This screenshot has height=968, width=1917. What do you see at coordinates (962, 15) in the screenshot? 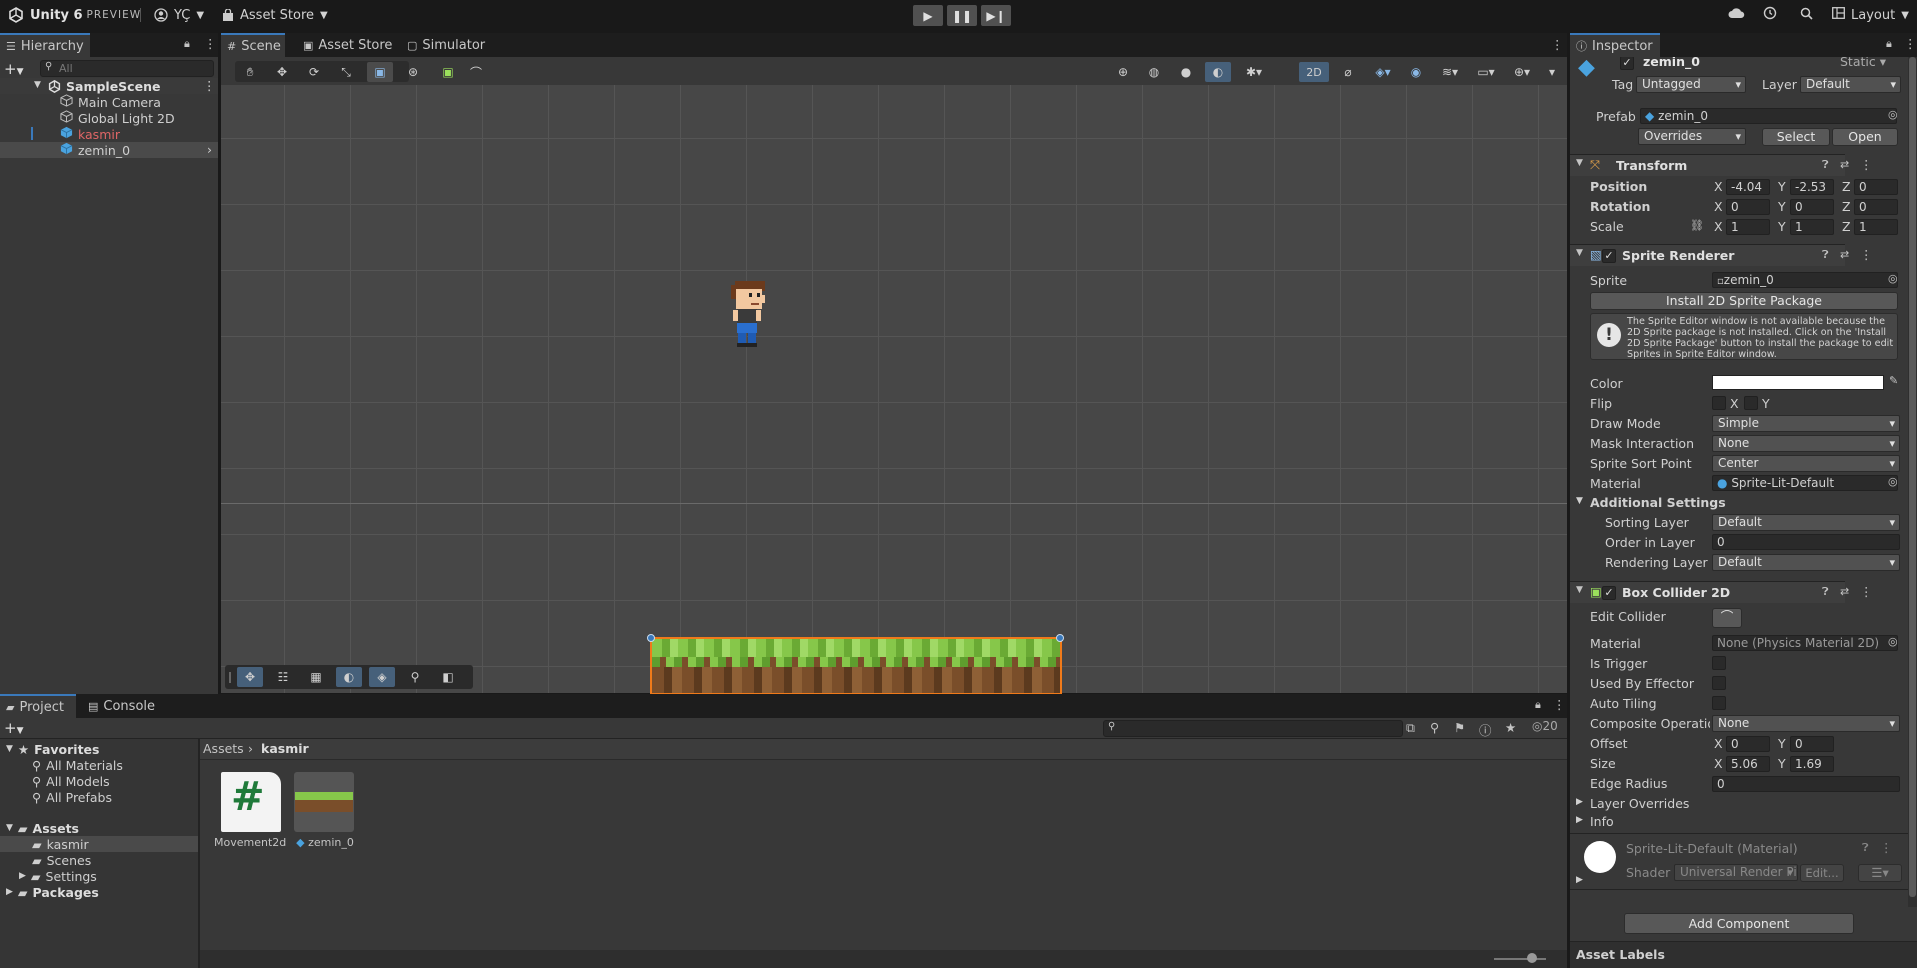
I see `pause-button: ❚❚` at bounding box center [962, 15].